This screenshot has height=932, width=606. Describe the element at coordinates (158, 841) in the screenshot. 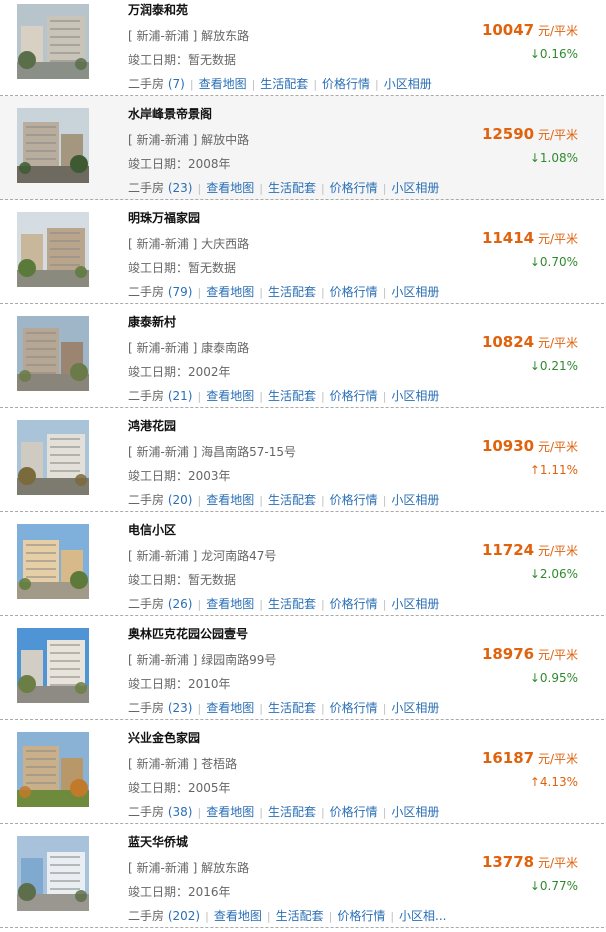

I see `community-name: 蓝天华侨城` at that location.